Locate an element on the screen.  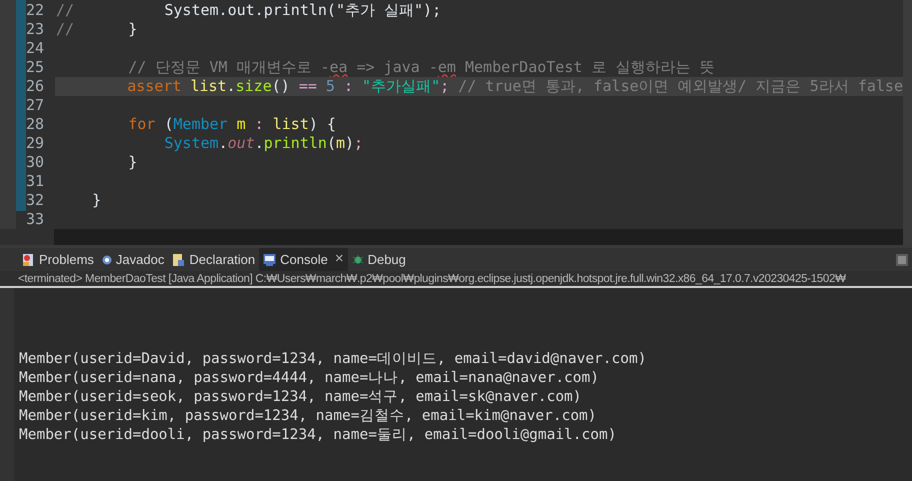
console-status: <terminated> MemberDaoTest [Java Application] C:₩Users₩march₩.p2₩pool₩plugins₩org.eclipse.justj.openjdk.hotspot.jre.full.win32.x86_64_17.0.7.v20230425-1502₩ is located at coordinates (456, 279).